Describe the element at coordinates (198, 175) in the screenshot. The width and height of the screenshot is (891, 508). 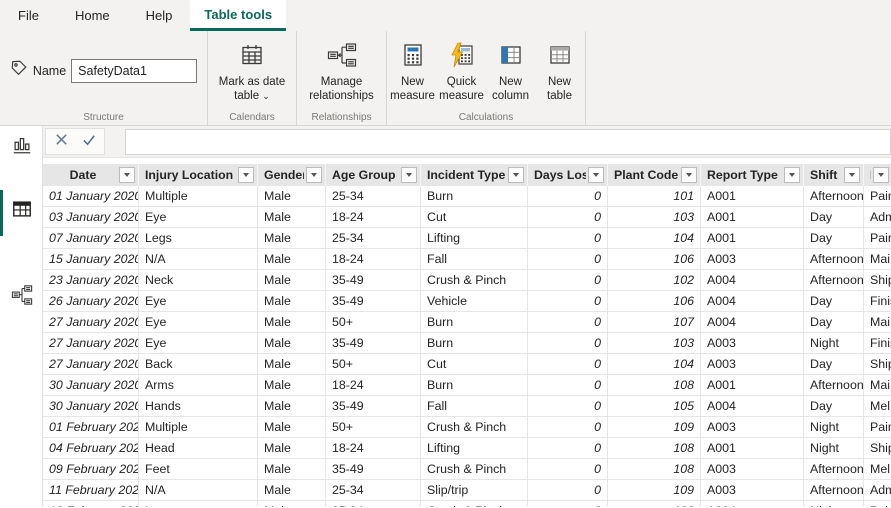
I see `column-header-injury-location: Injury Location` at that location.